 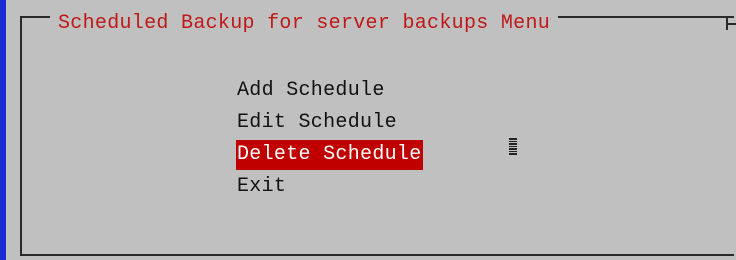 I want to click on menu-item-edit-schedule: Edit Schedule, so click(x=329, y=124).